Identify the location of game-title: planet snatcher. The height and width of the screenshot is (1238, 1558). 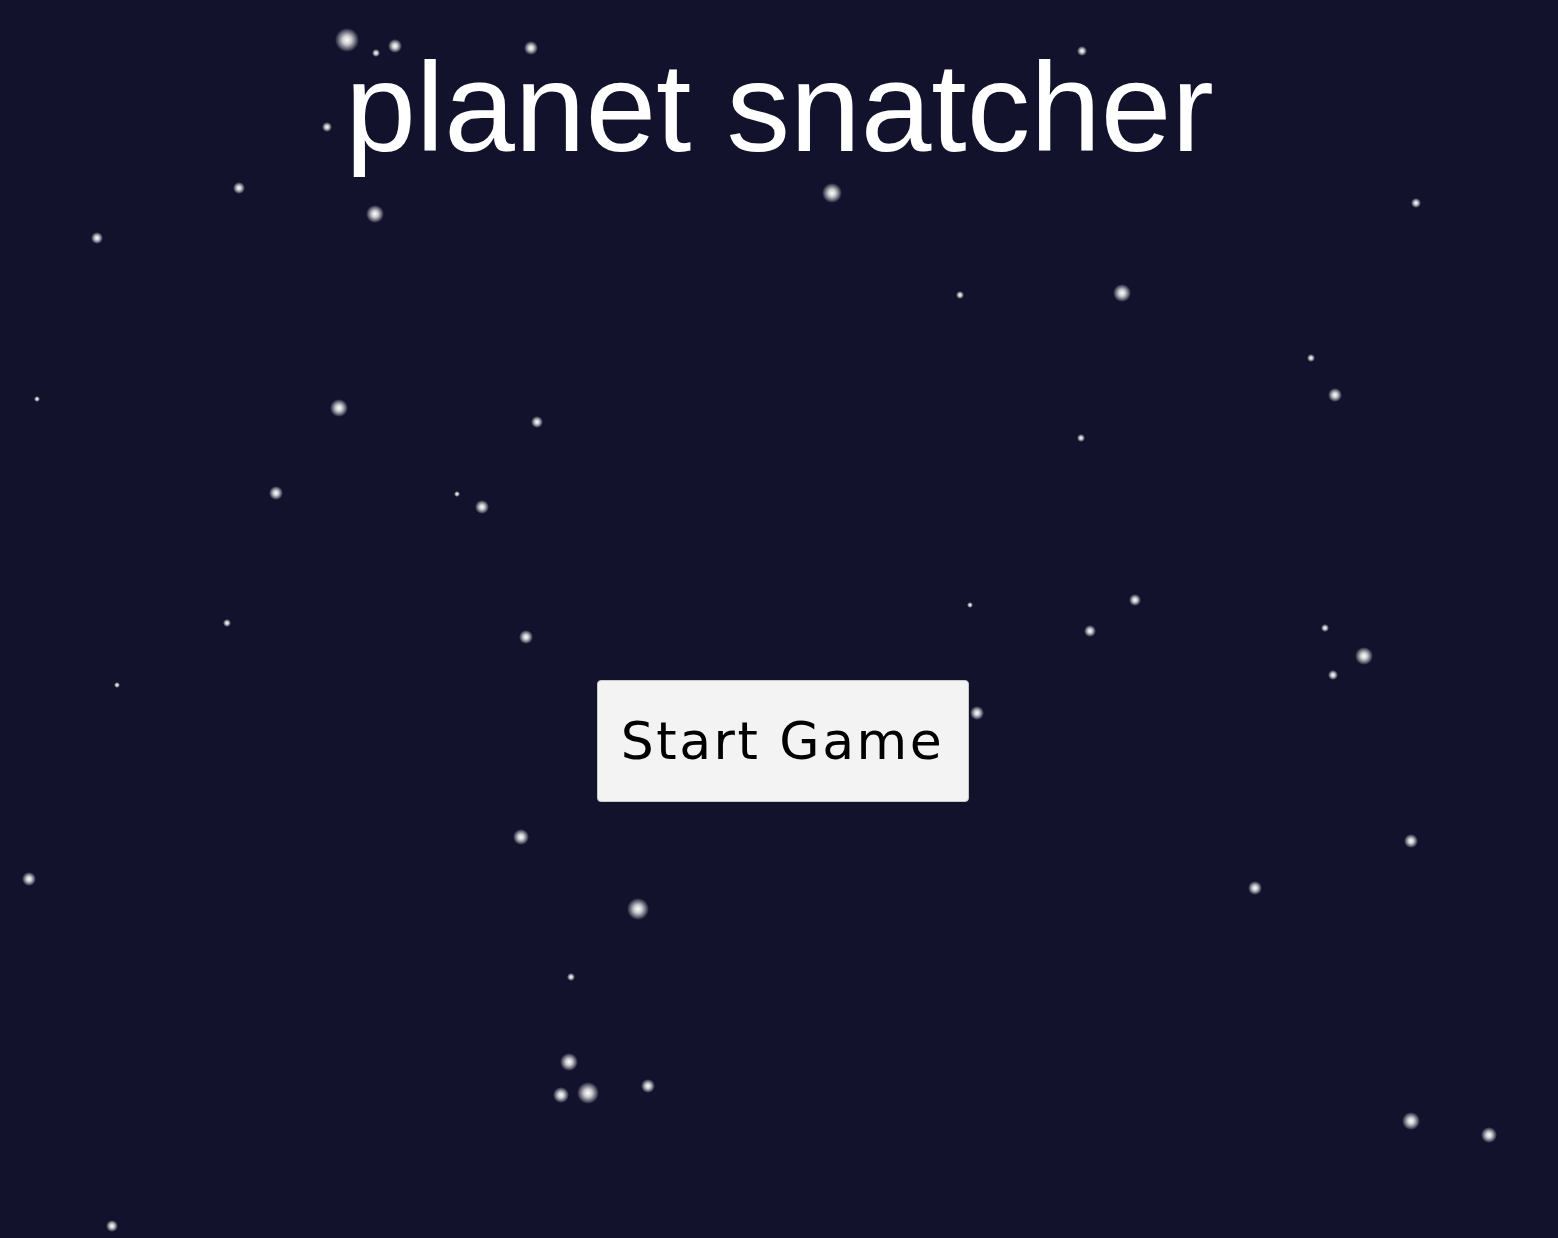
(779, 118).